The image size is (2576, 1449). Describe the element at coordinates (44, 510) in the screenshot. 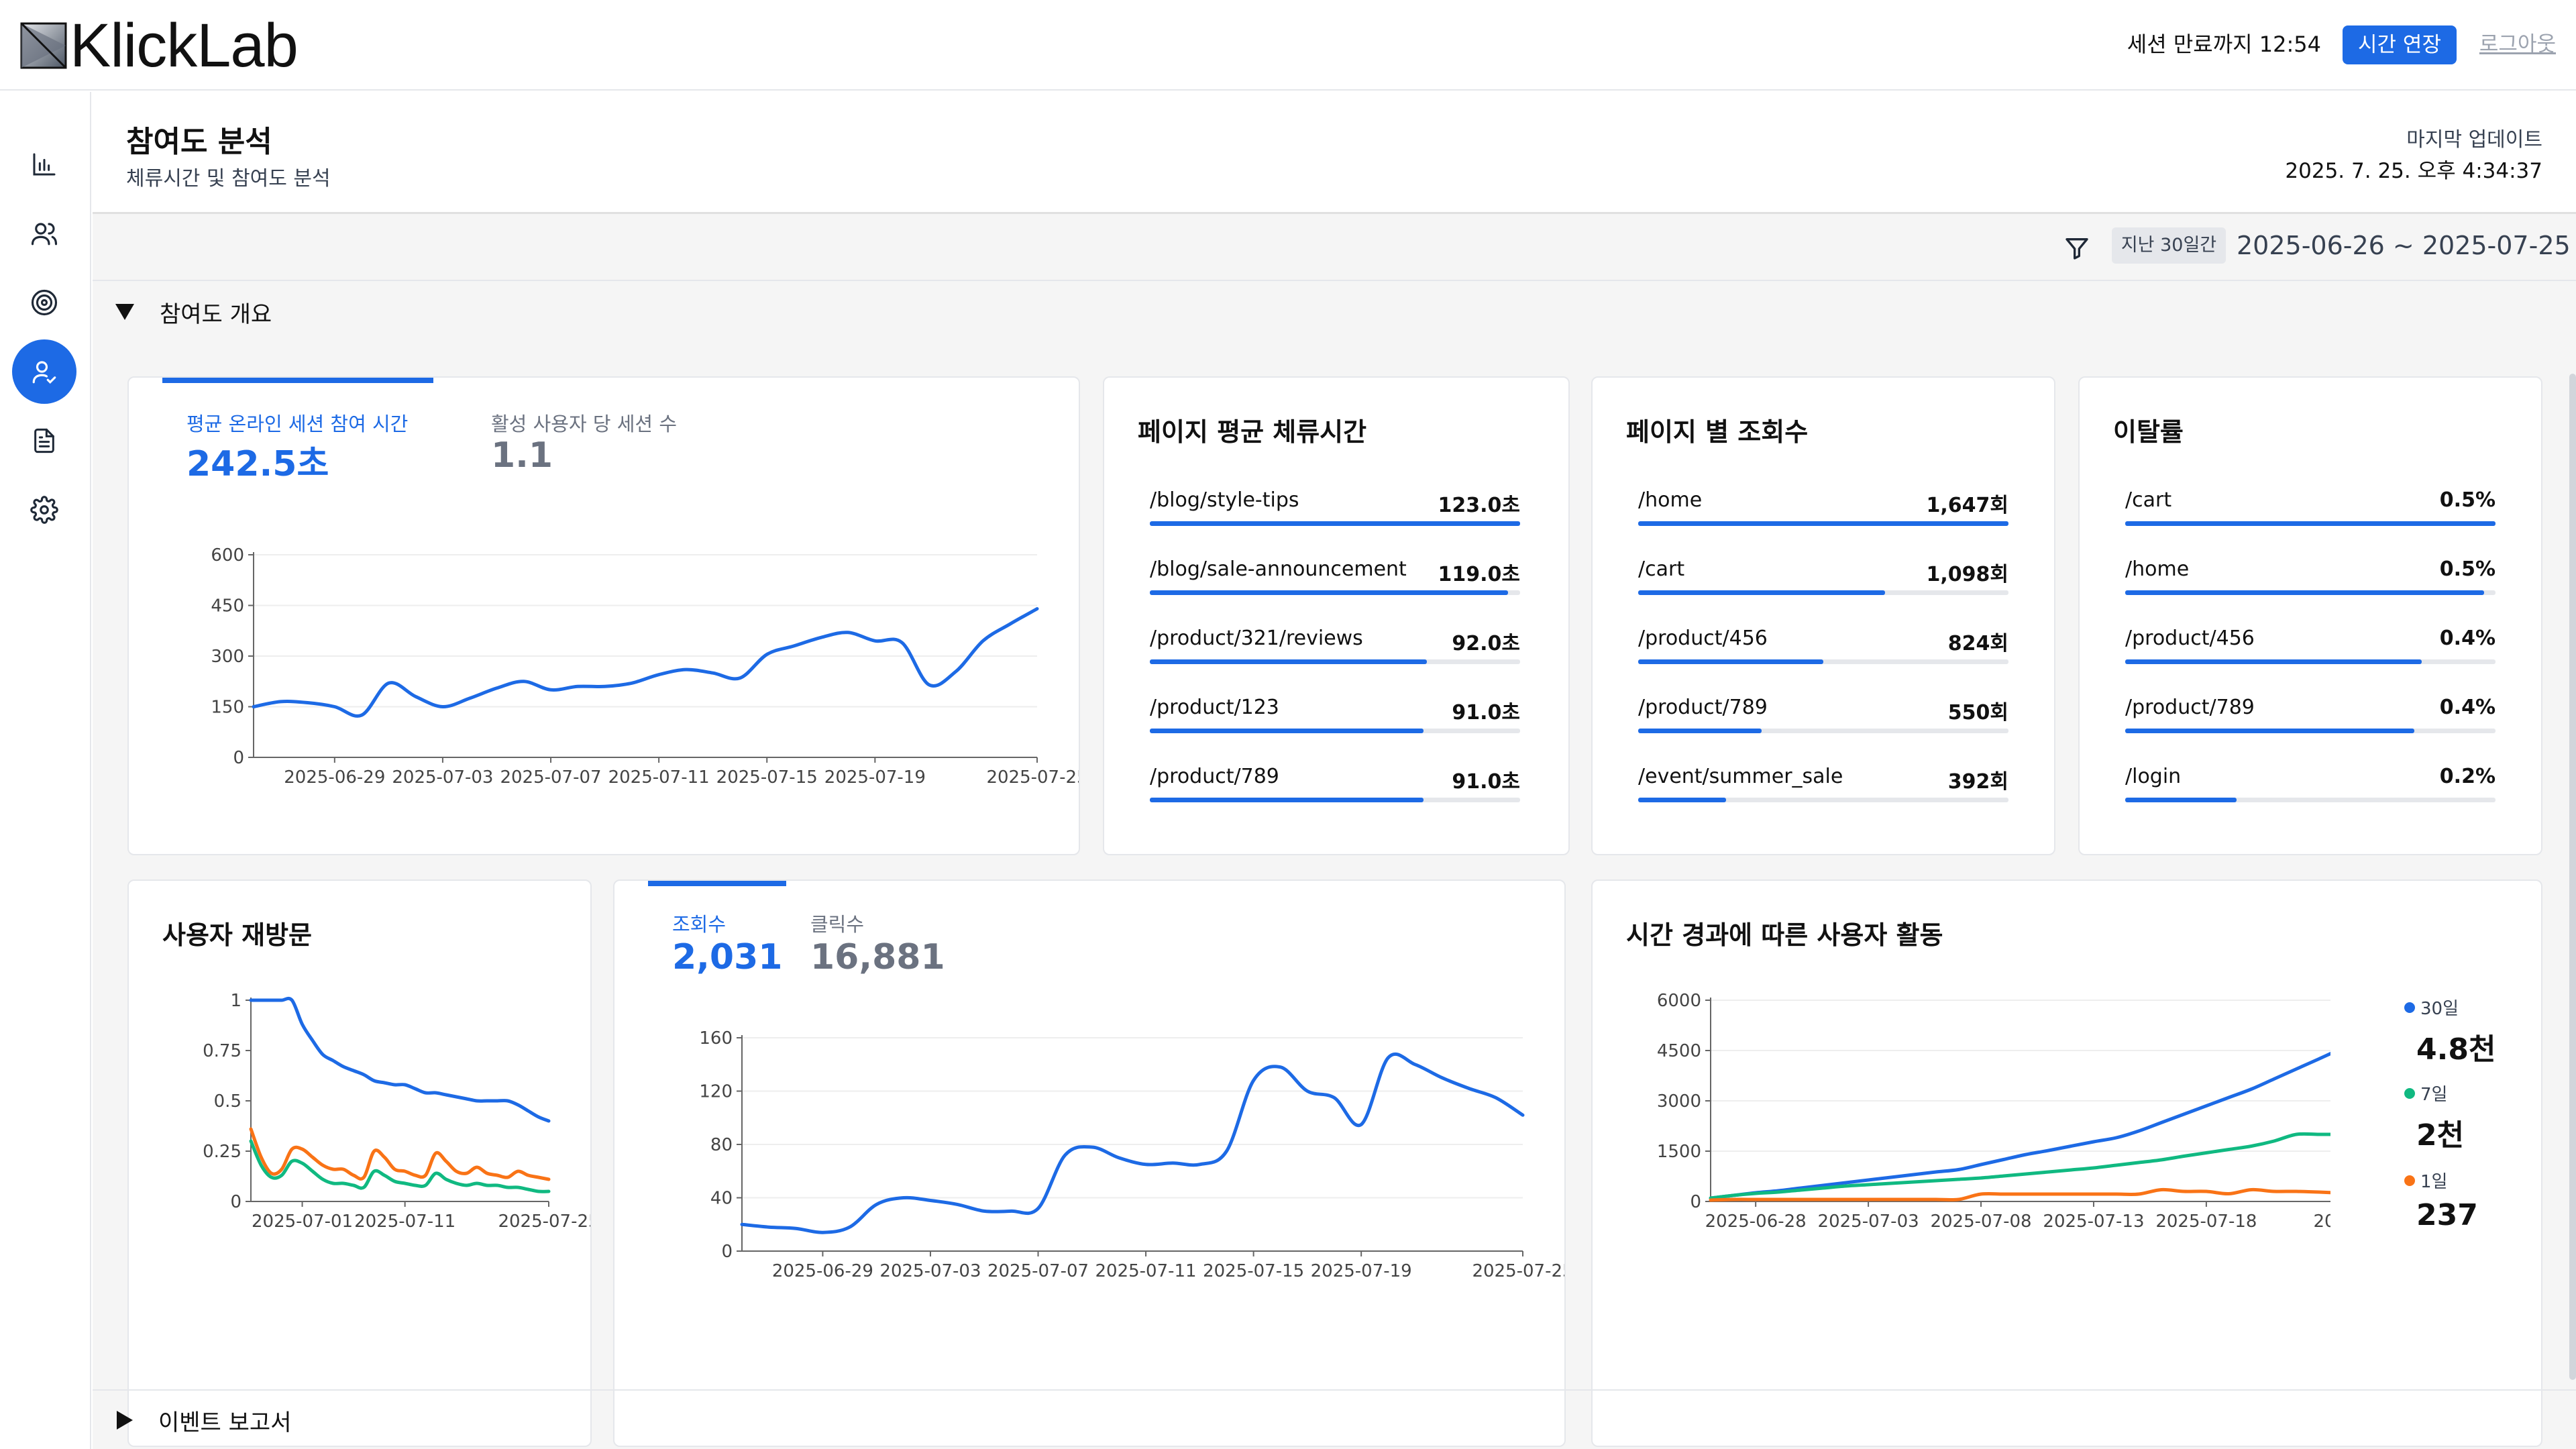

I see `sidebar-item-settings` at that location.